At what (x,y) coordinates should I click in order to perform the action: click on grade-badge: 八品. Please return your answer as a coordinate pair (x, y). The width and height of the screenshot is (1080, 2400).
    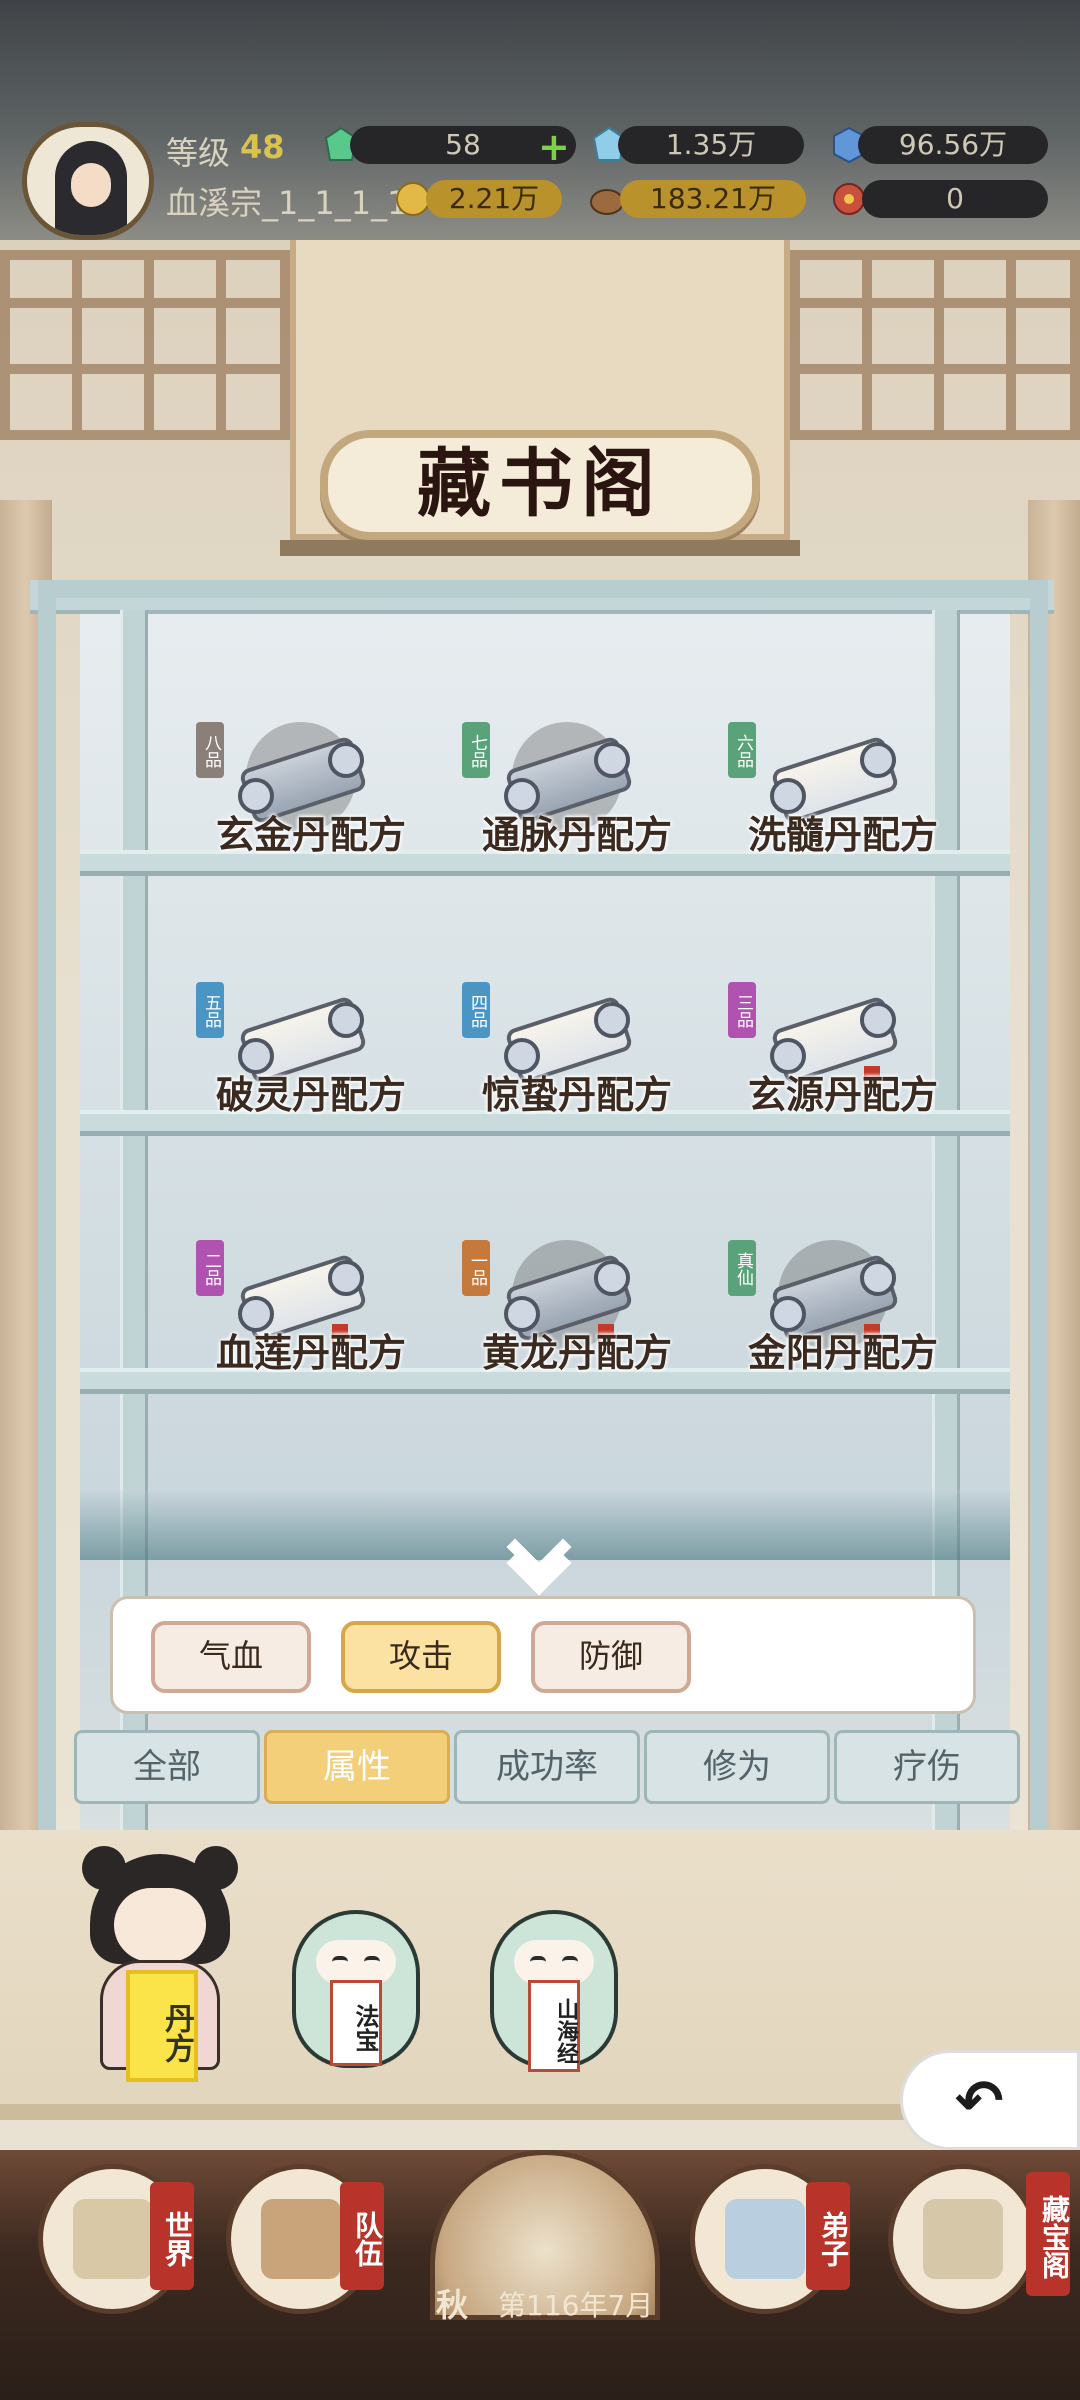
    Looking at the image, I should click on (210, 750).